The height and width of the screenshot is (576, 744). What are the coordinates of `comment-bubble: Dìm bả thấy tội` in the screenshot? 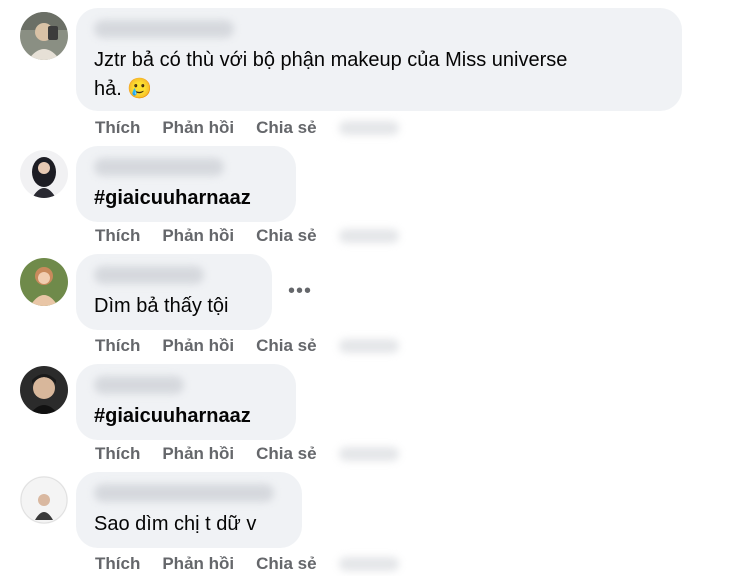 It's located at (174, 292).